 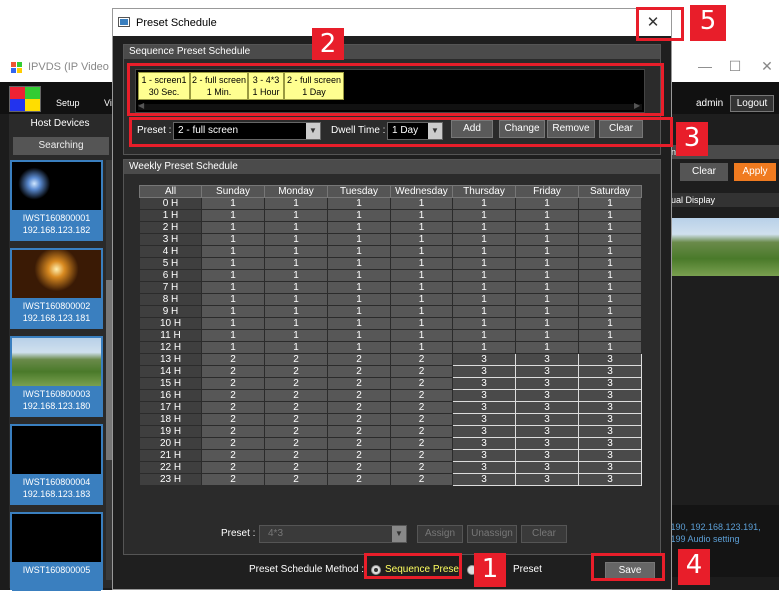 What do you see at coordinates (735, 66) in the screenshot?
I see `maximize-button: ☐` at bounding box center [735, 66].